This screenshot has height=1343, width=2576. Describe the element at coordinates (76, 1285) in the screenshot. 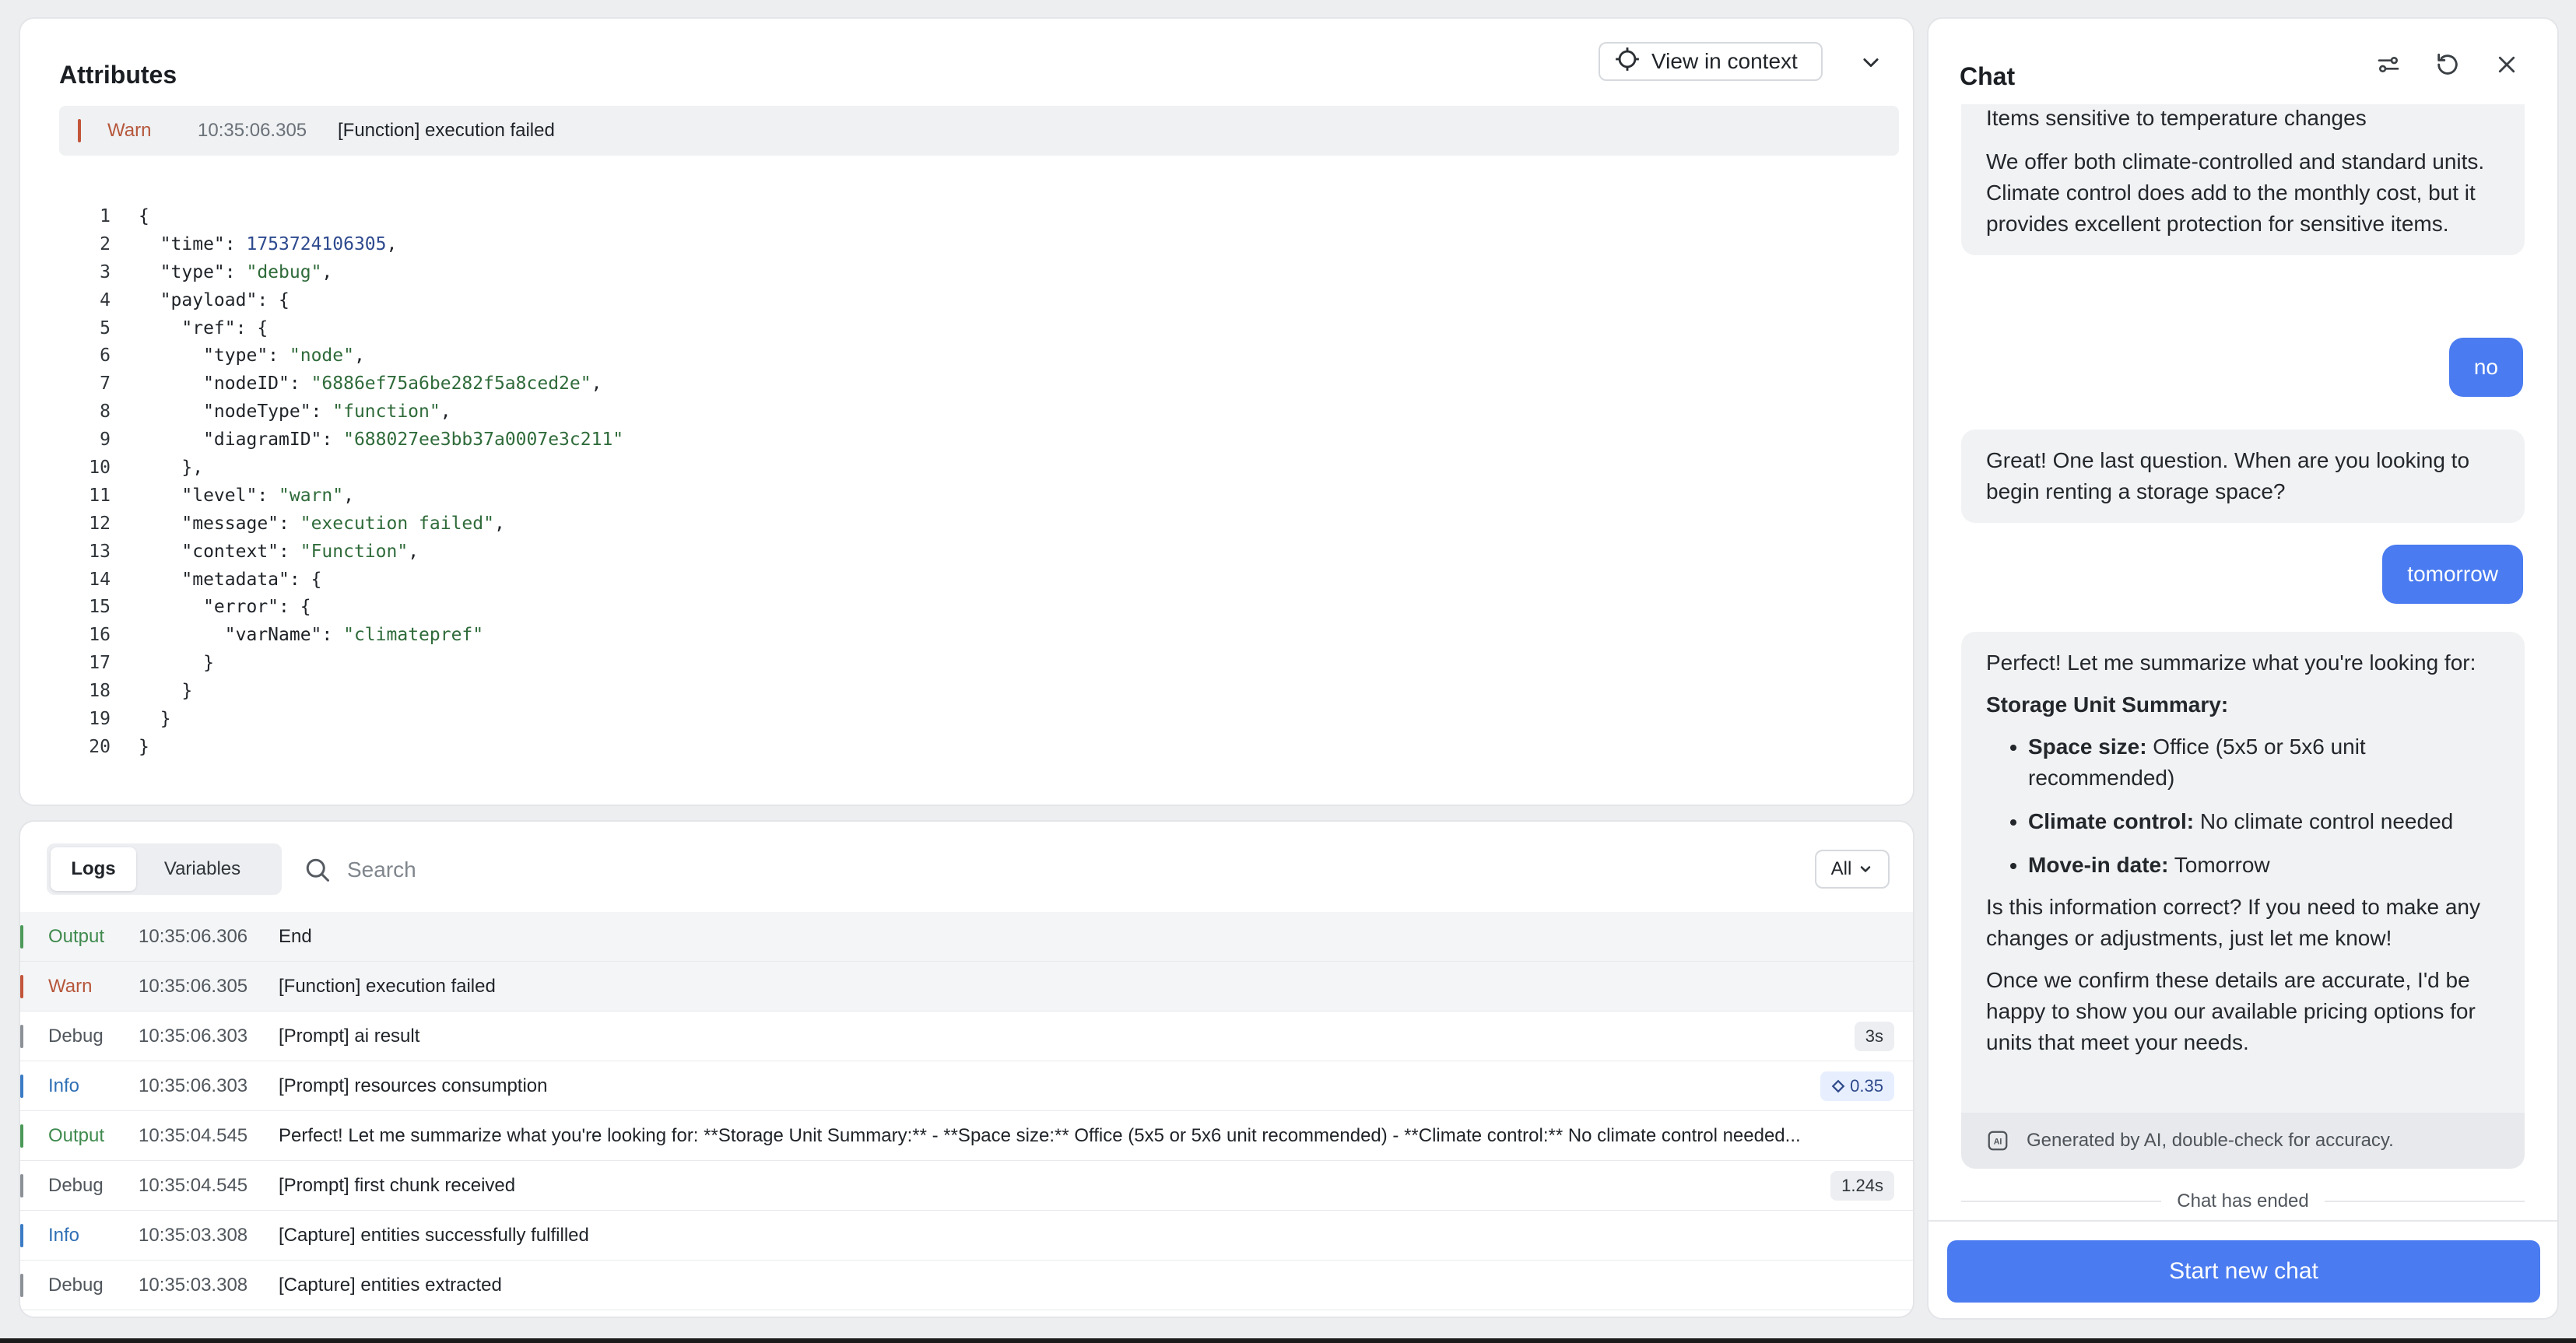

I see `log-level: Debug` at that location.